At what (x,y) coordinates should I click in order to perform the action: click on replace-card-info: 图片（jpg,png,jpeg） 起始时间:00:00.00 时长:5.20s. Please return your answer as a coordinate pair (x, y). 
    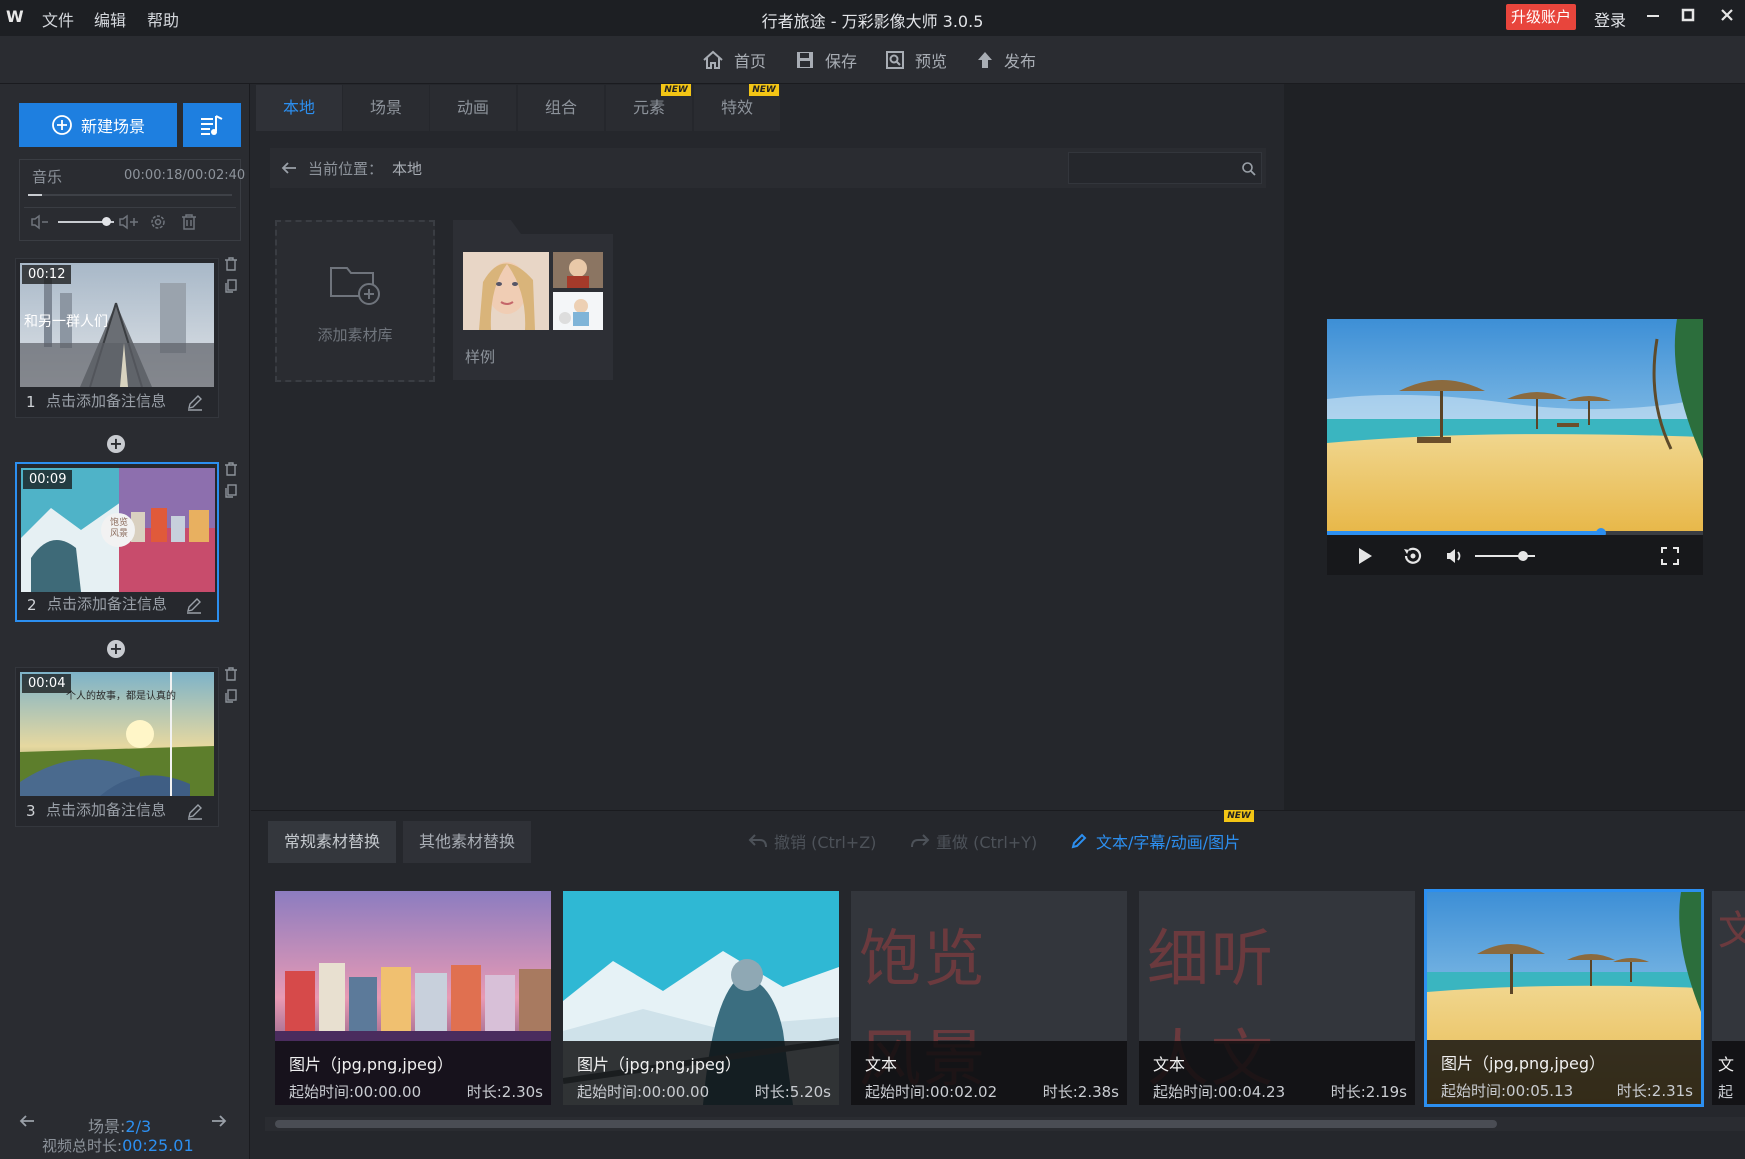
    Looking at the image, I should click on (701, 1073).